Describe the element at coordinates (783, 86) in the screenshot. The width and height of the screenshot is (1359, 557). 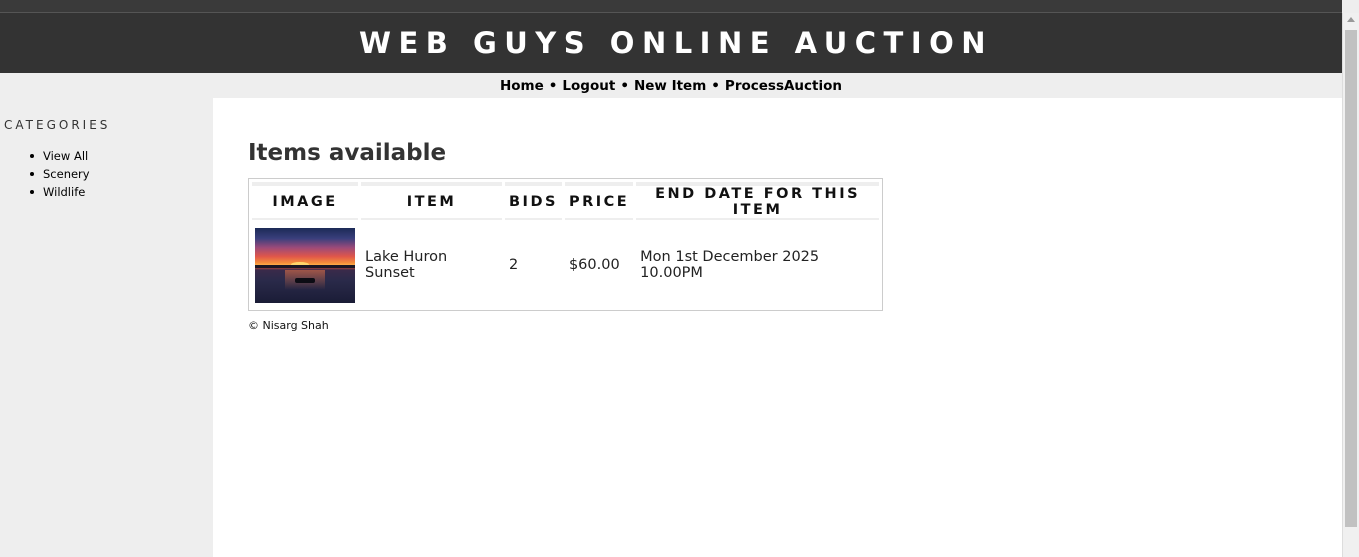
I see `nav-process-auction-link: ProcessAuction` at that location.